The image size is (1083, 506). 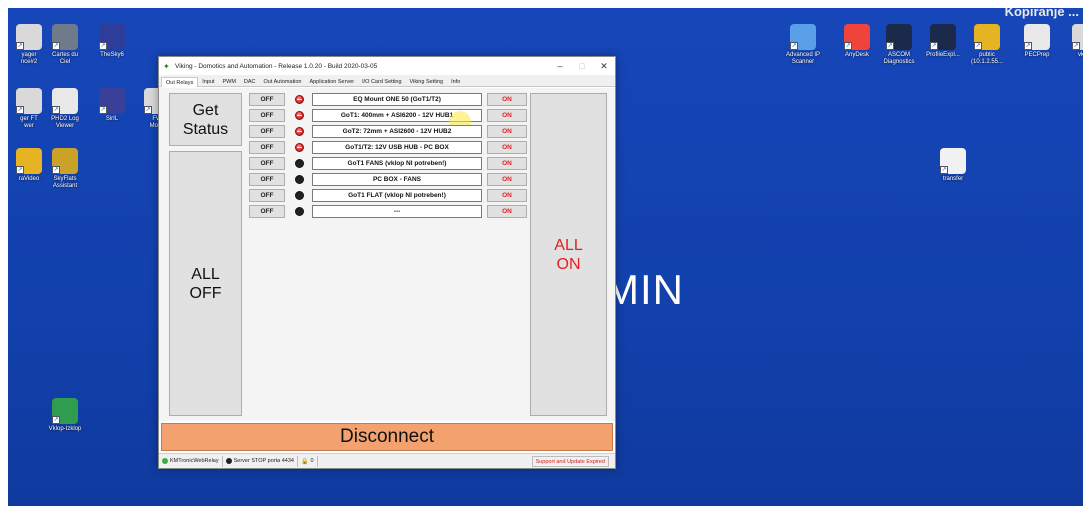 What do you see at coordinates (397, 211) in the screenshot?
I see `relay-name-field: ---` at bounding box center [397, 211].